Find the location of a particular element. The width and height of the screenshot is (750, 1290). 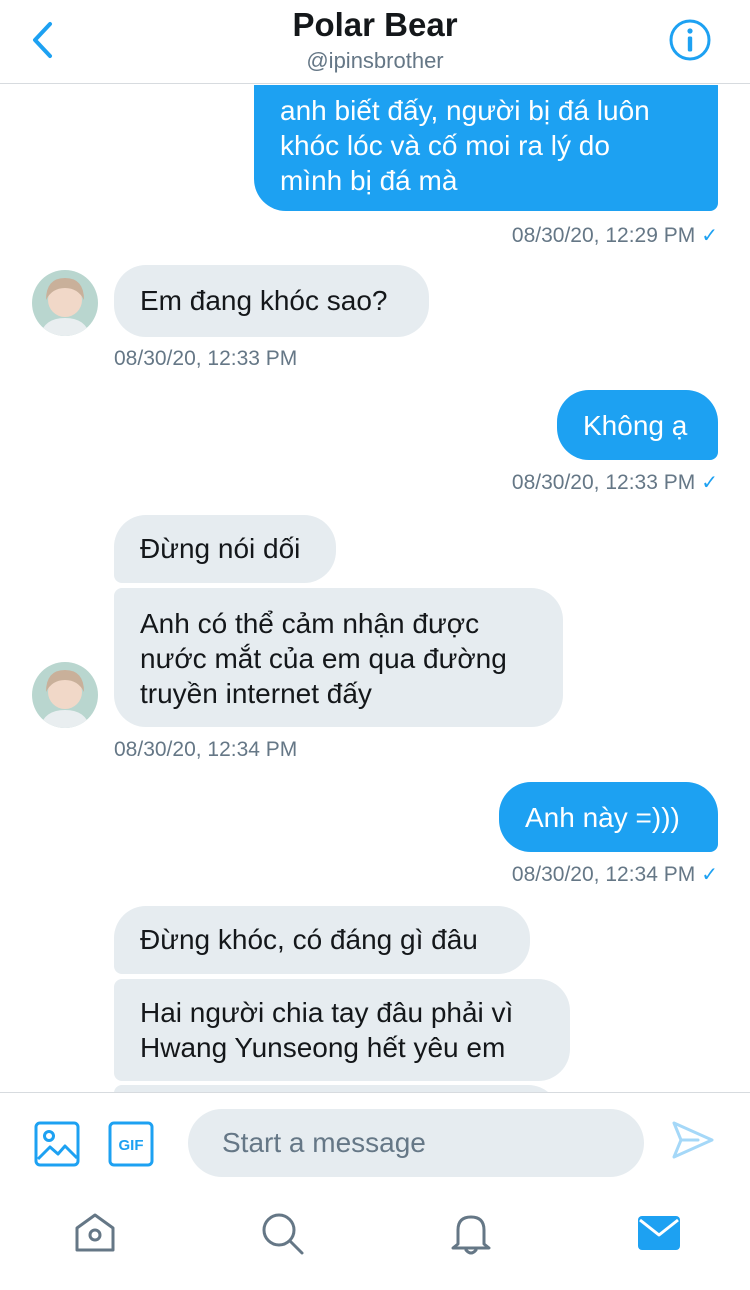

bell-icon is located at coordinates (471, 1235).